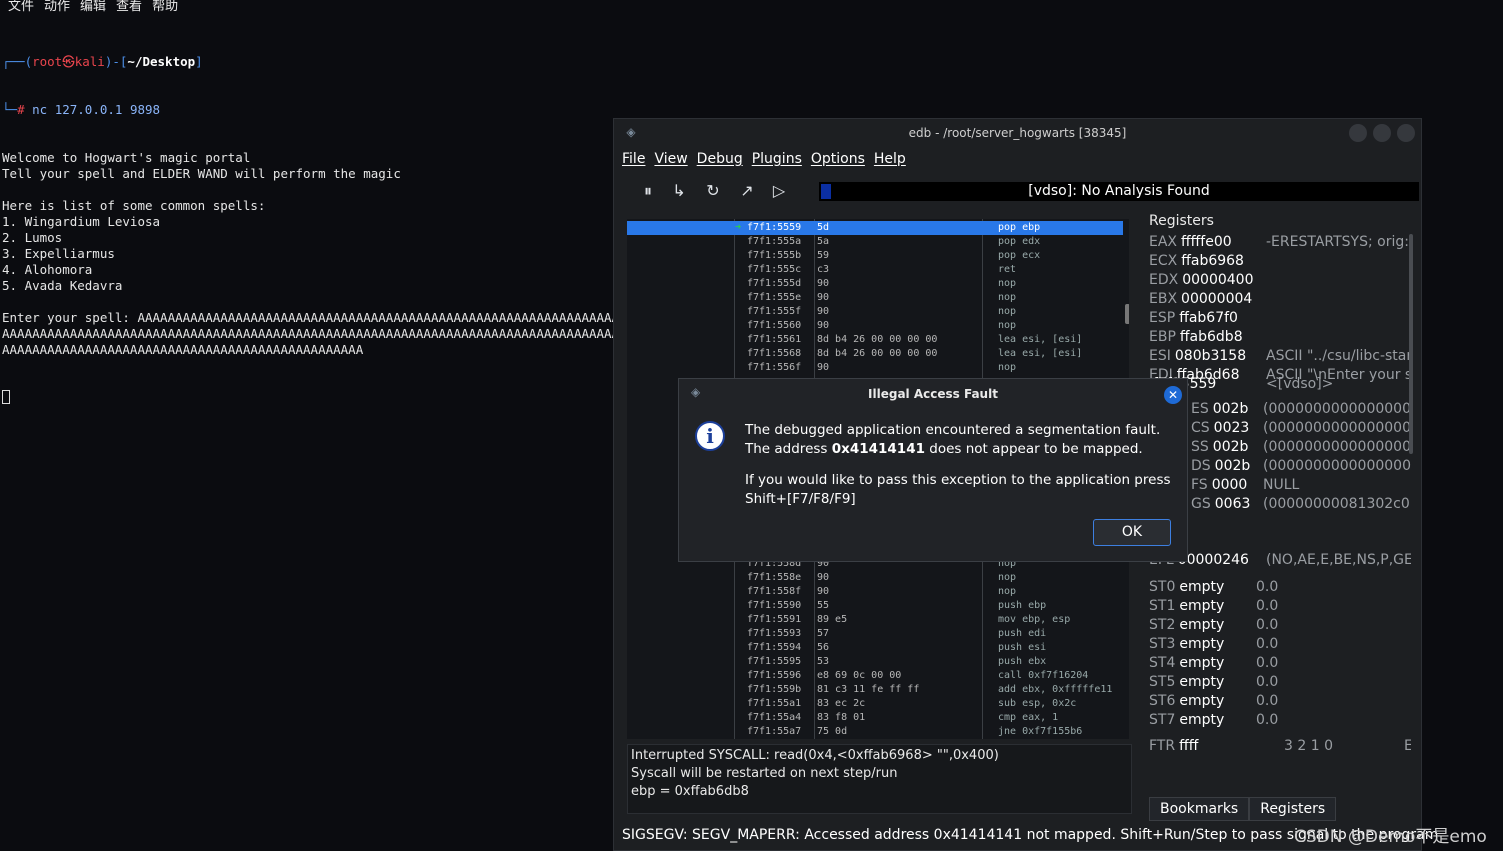 The width and height of the screenshot is (1503, 851). I want to click on edb-menu-file: File, so click(633, 159).